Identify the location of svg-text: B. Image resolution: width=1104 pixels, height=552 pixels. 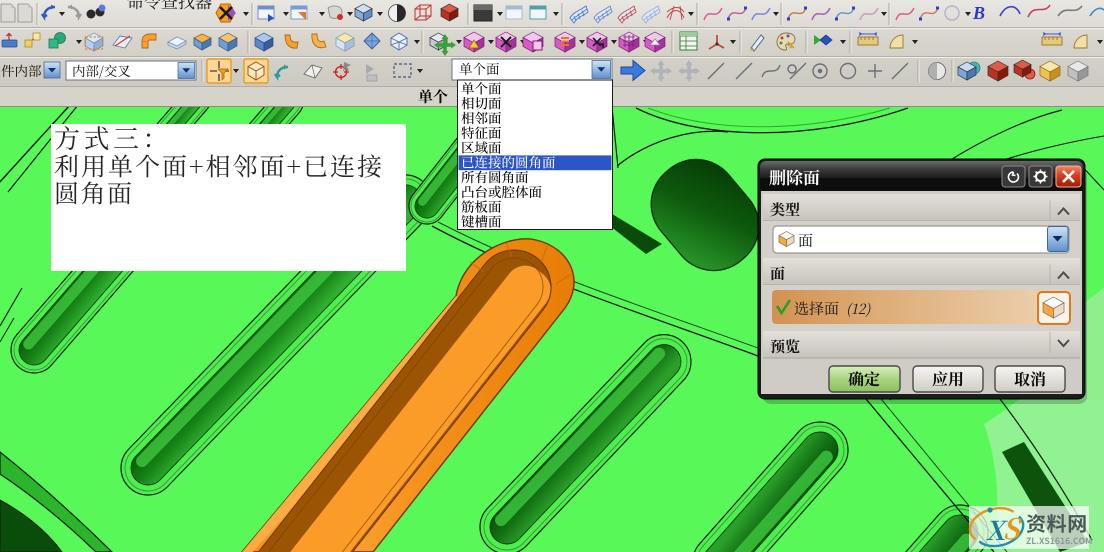
(978, 13).